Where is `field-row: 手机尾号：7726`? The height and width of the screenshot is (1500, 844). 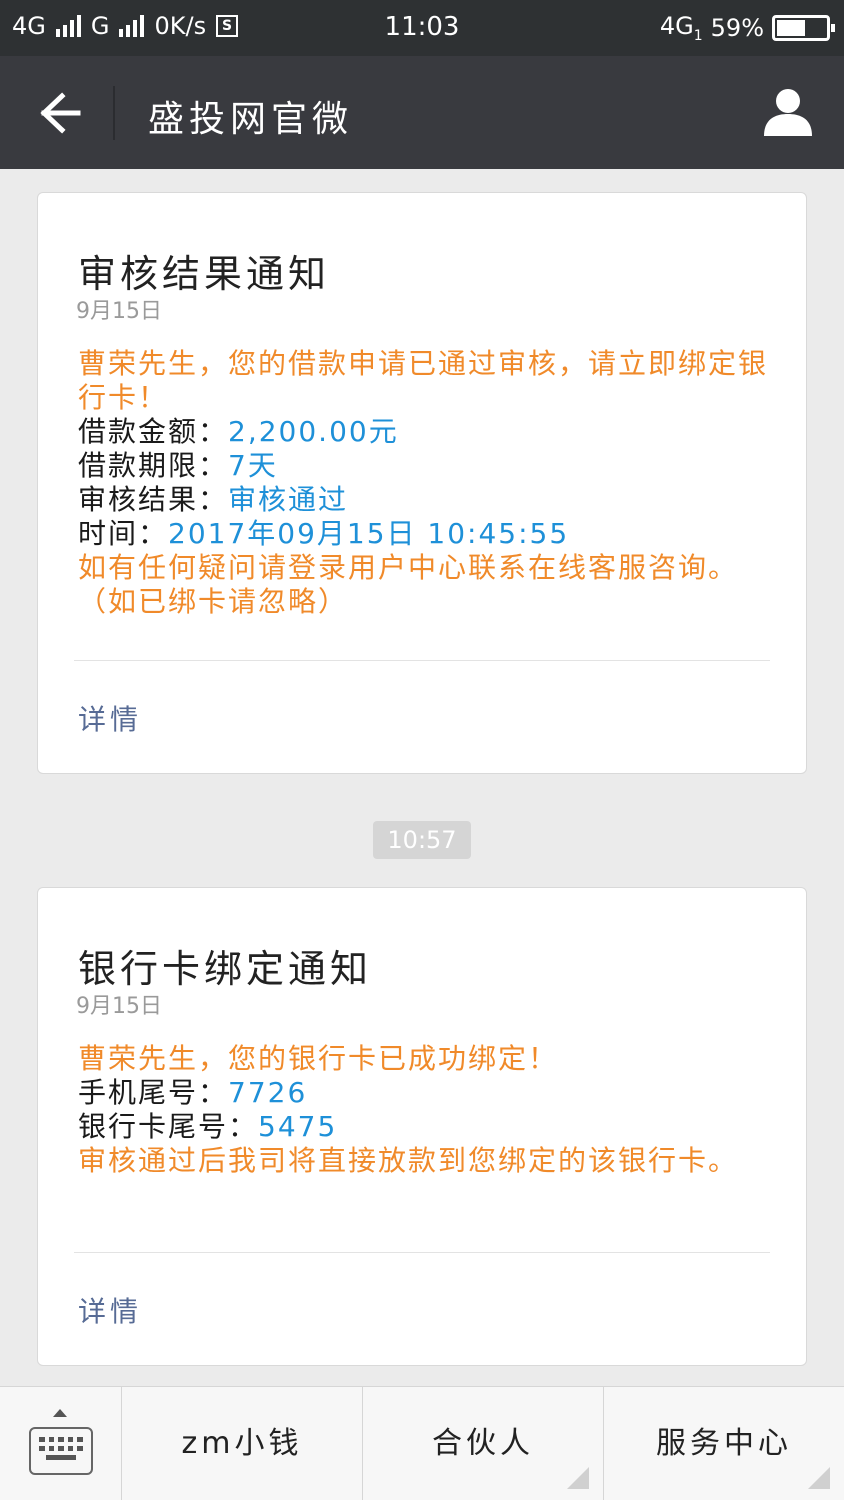 field-row: 手机尾号：7726 is located at coordinates (424, 1093).